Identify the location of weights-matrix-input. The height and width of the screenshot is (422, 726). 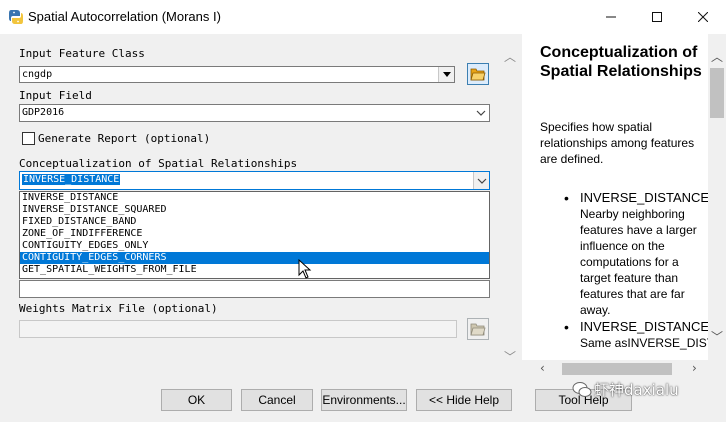
(238, 329).